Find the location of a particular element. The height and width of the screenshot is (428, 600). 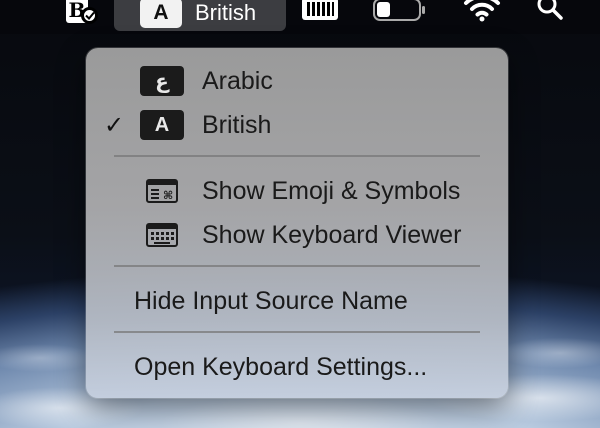

menu-item-arabic: ع Arabic is located at coordinates (297, 81).